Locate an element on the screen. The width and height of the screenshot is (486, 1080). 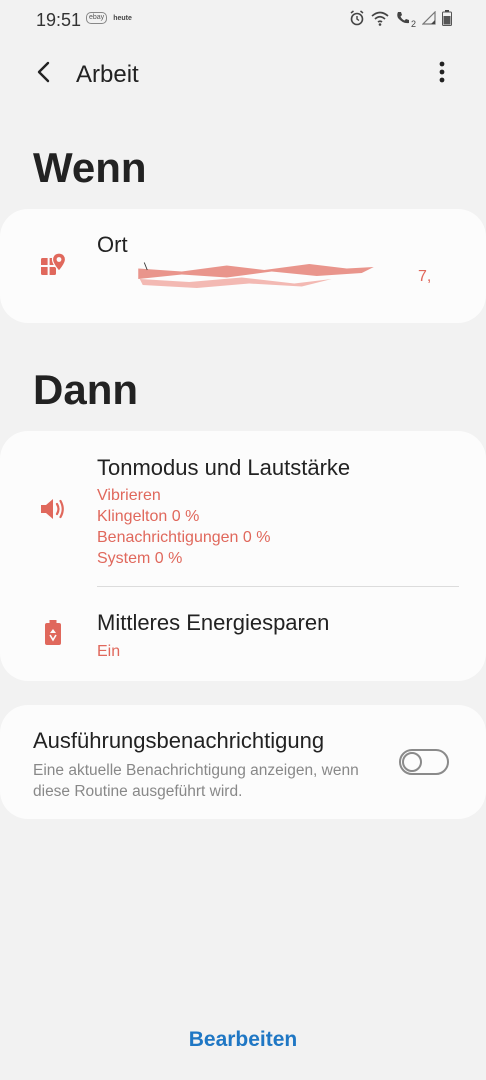
status-bar: 19:51 ebay heute 2 is located at coordinates (243, 21).